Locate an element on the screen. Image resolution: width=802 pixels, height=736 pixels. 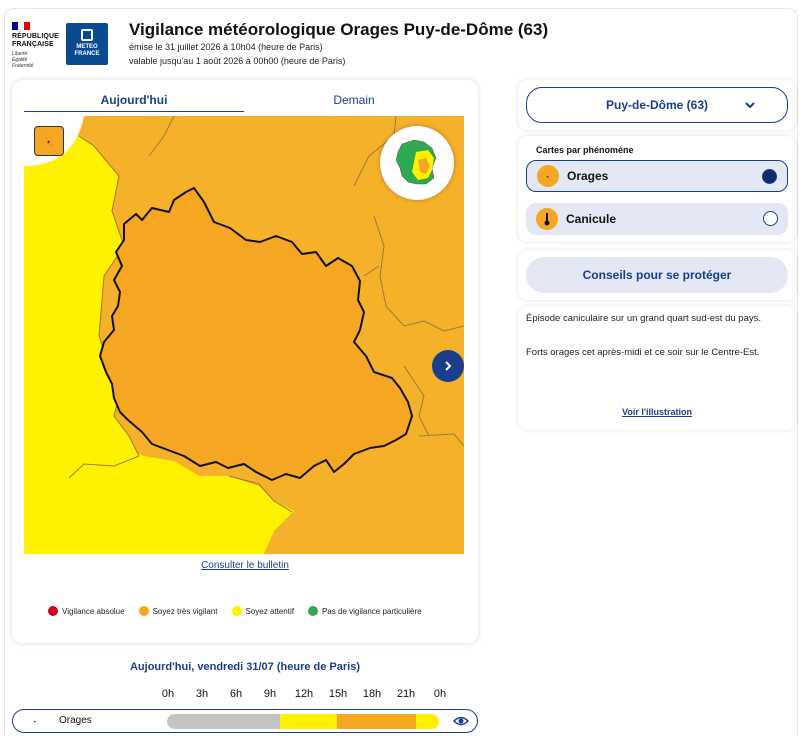
timeline-row-label: Orages is located at coordinates (75, 720).